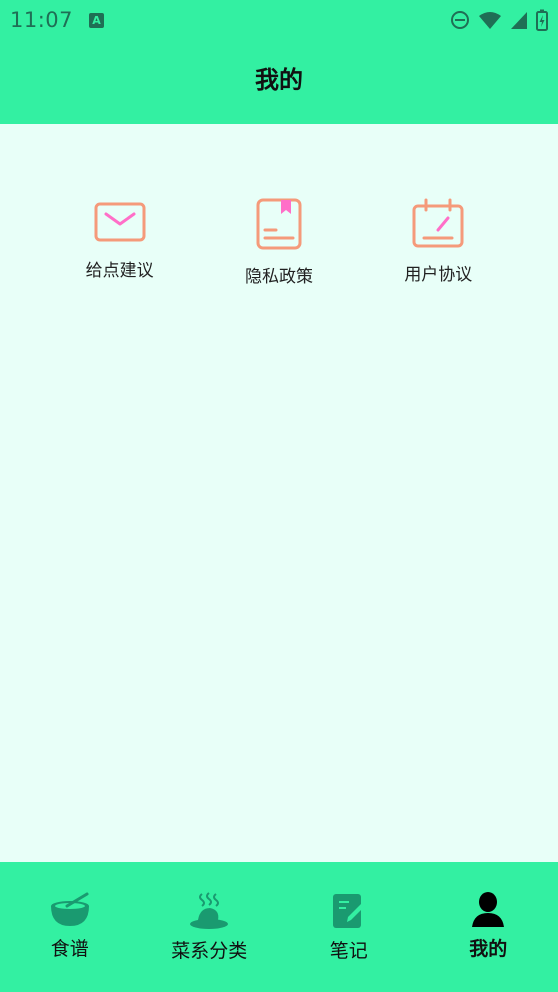 This screenshot has width=558, height=992. What do you see at coordinates (279, 80) in the screenshot?
I see `page-title: 我的` at bounding box center [279, 80].